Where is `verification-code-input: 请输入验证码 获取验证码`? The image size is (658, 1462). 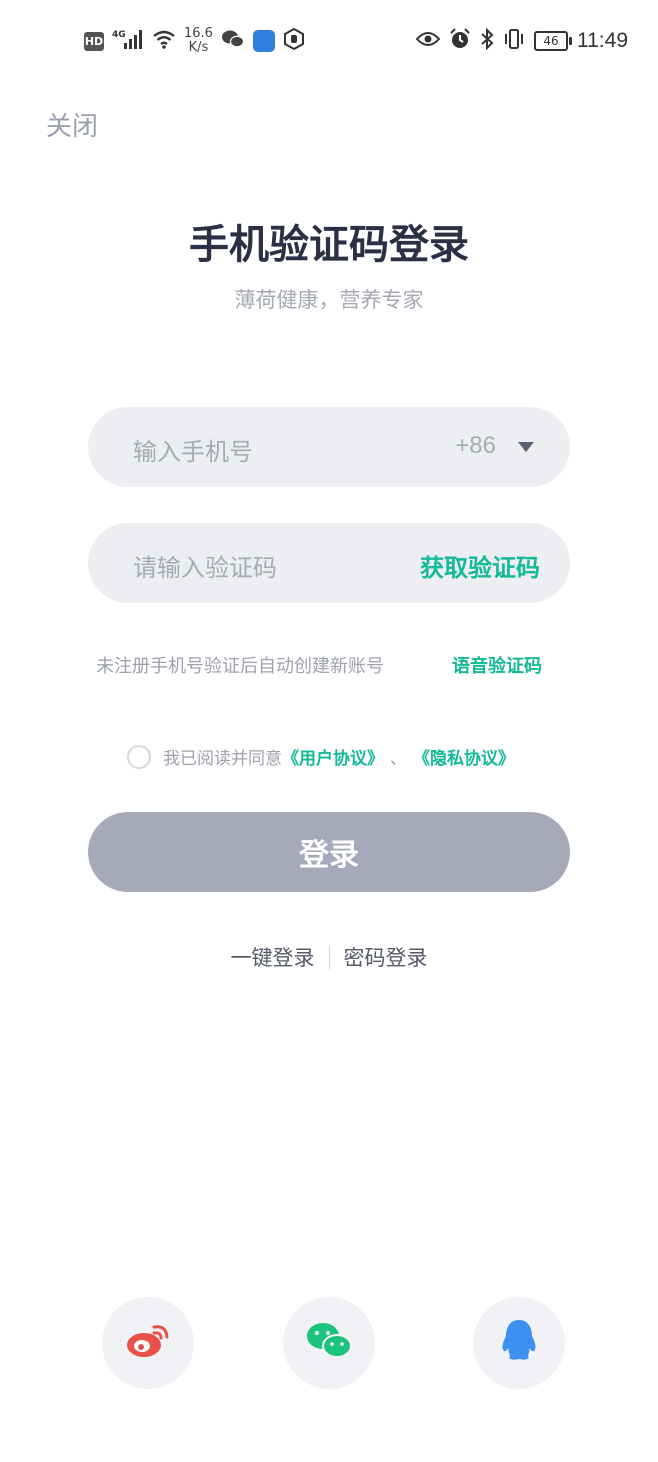
verification-code-input: 请输入验证码 获取验证码 is located at coordinates (329, 563).